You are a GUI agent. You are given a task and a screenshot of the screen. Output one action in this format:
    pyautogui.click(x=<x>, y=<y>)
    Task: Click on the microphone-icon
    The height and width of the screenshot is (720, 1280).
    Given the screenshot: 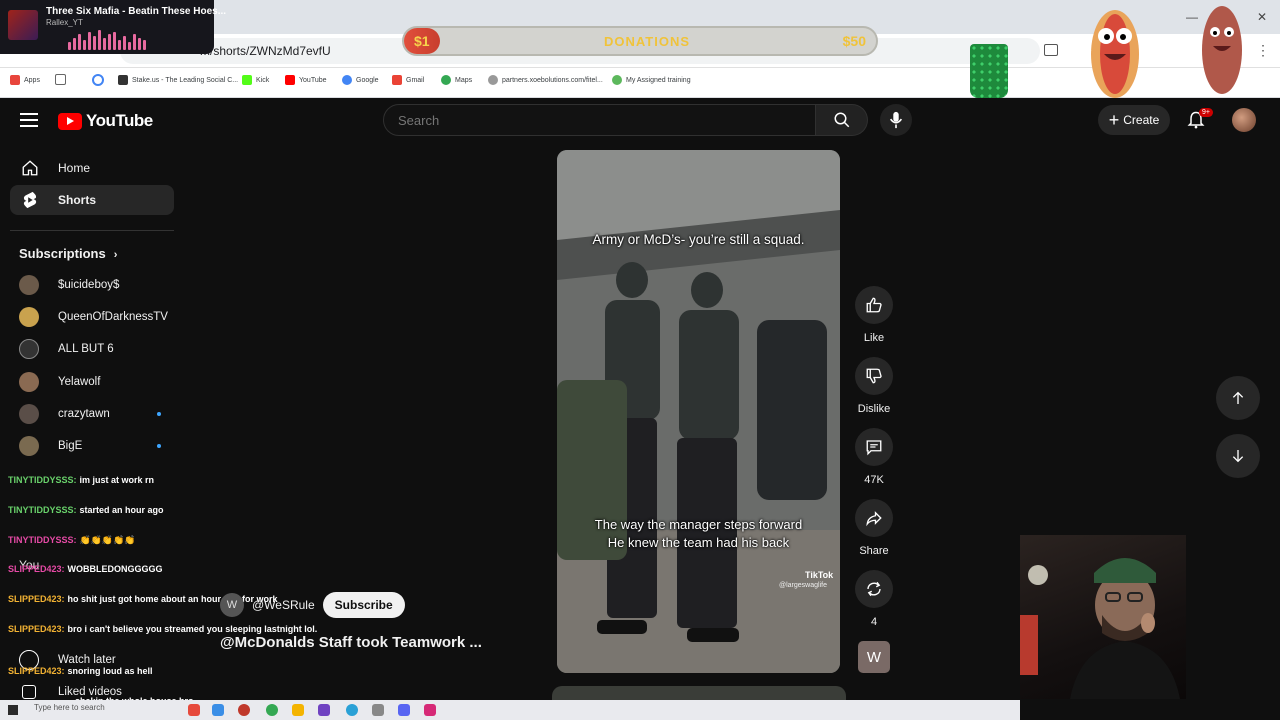 What is the action you would take?
    pyautogui.click(x=896, y=120)
    